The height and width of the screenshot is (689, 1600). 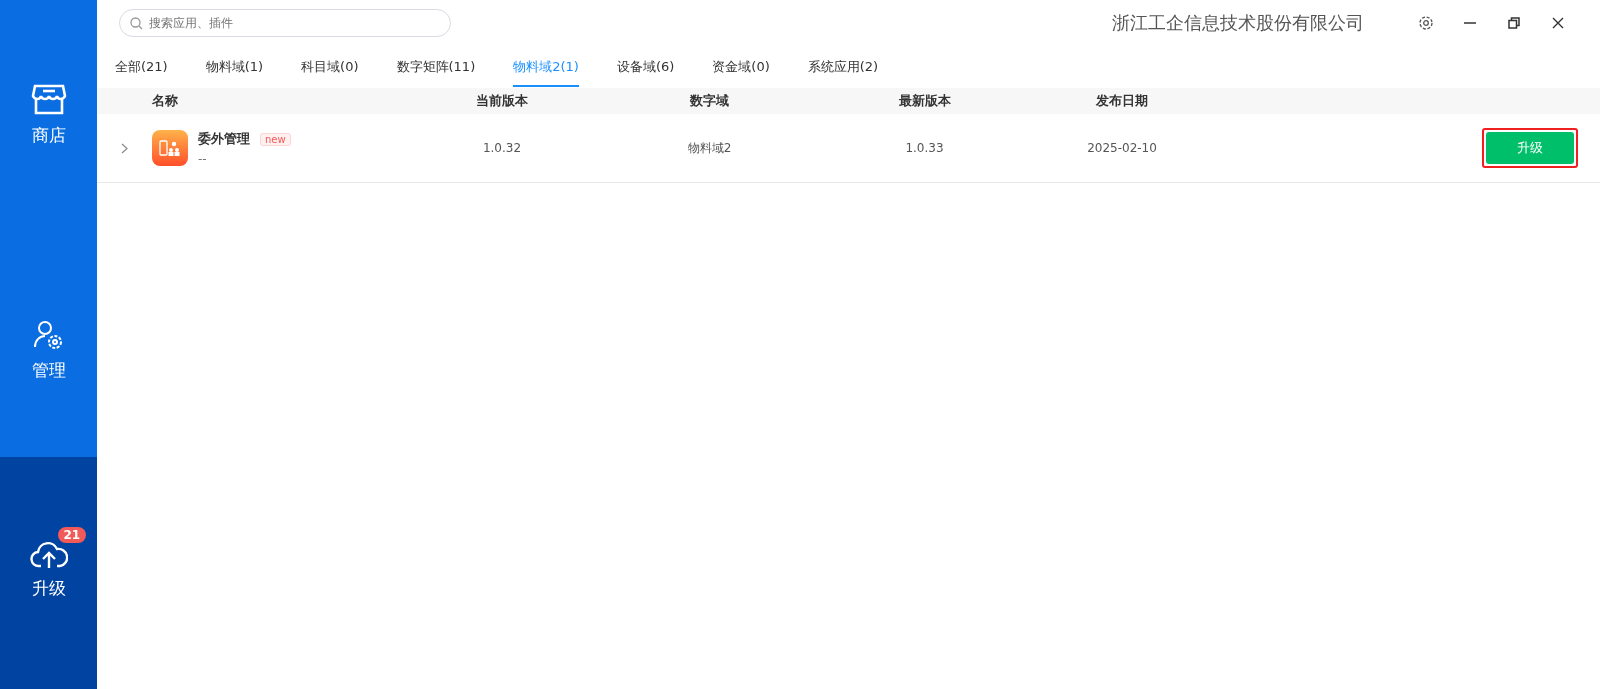 I want to click on sidebar-item: 管理, so click(x=48, y=344).